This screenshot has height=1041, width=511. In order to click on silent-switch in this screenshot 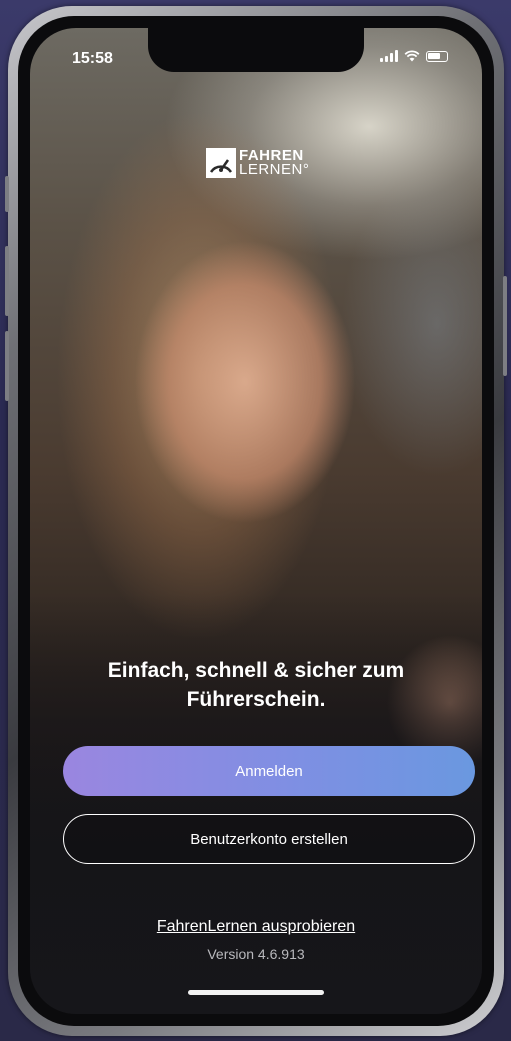, I will do `click(7, 194)`.